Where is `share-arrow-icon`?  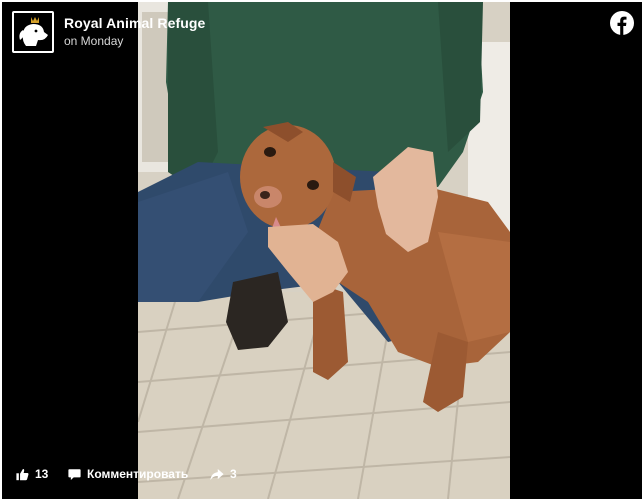
share-arrow-icon is located at coordinates (217, 474).